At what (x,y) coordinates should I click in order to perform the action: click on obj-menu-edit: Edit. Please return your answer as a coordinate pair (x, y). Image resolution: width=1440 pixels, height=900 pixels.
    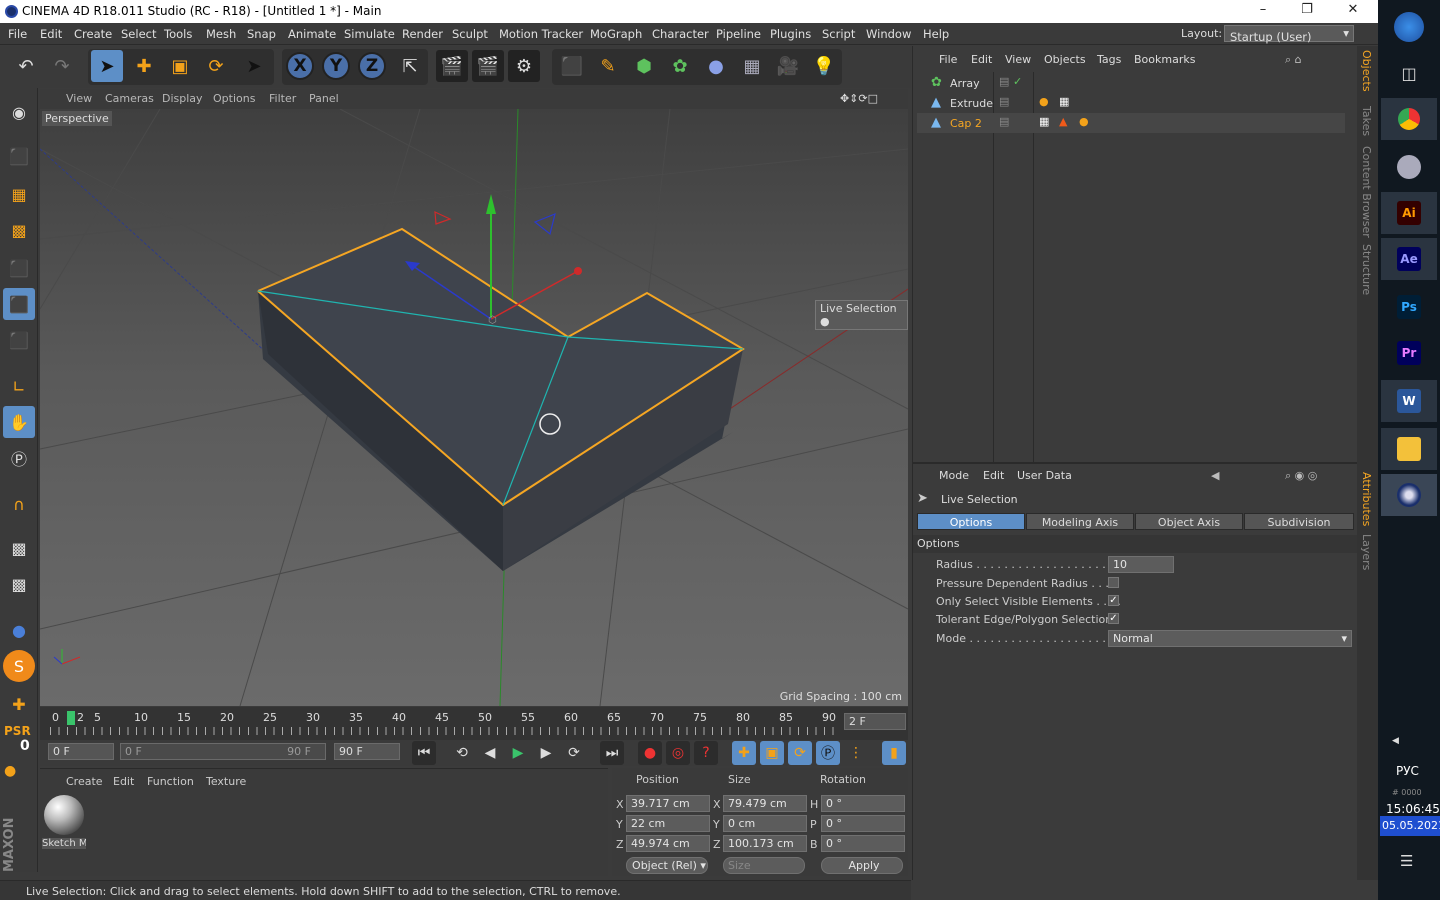
    Looking at the image, I should click on (981, 59).